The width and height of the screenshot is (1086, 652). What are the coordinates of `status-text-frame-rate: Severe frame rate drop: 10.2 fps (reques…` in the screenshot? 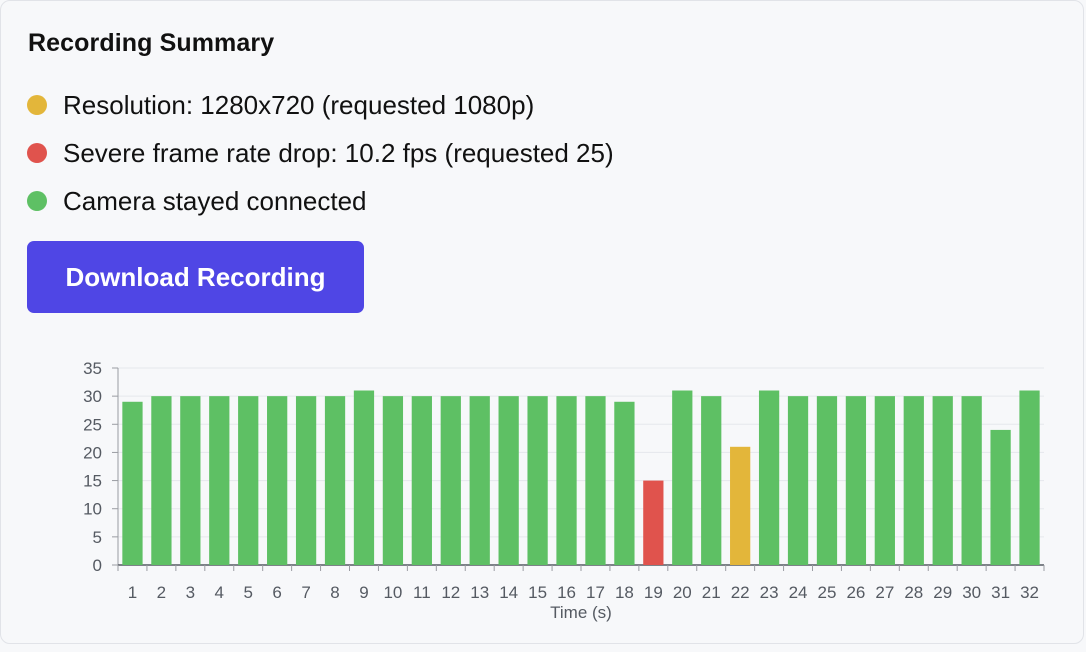 It's located at (338, 153).